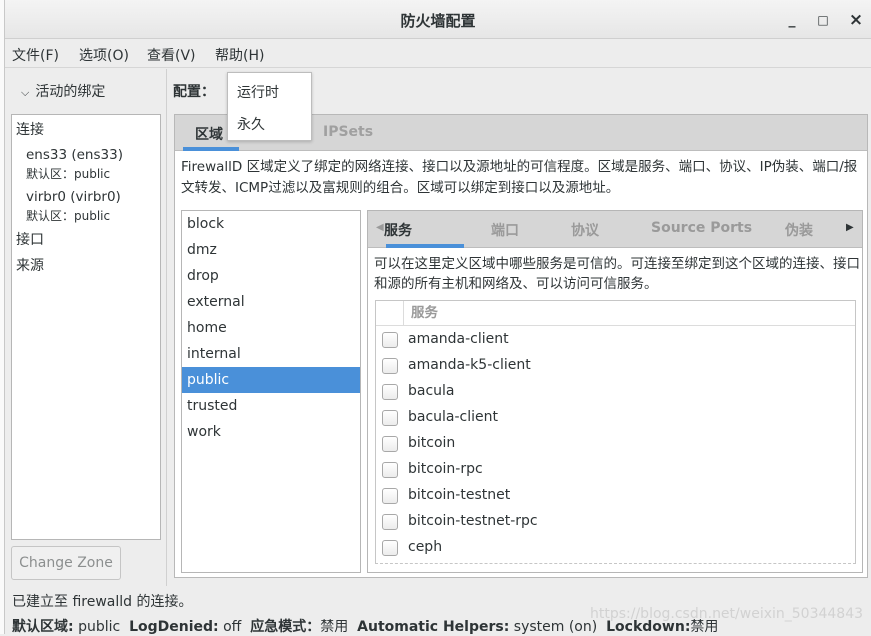 Image resolution: width=871 pixels, height=636 pixels. What do you see at coordinates (615, 313) in the screenshot?
I see `services-header: 服务` at bounding box center [615, 313].